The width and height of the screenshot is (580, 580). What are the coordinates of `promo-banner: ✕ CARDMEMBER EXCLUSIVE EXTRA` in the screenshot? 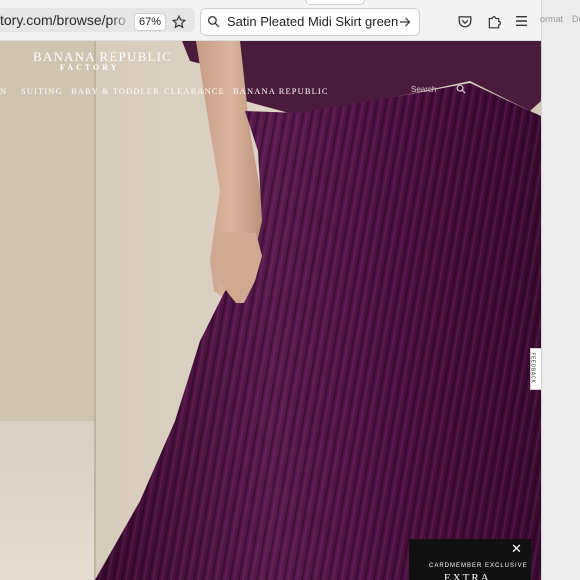 It's located at (470, 559).